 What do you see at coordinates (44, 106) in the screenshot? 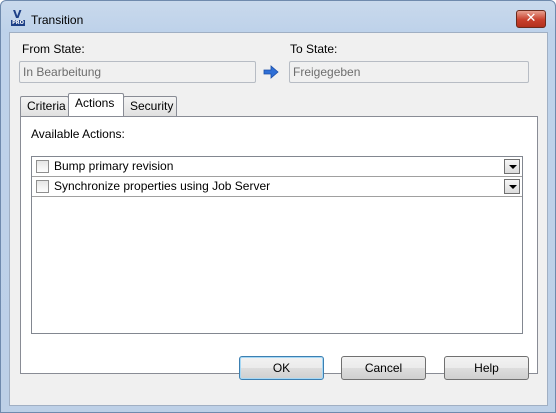
I see `tab-criteria: Criteria` at bounding box center [44, 106].